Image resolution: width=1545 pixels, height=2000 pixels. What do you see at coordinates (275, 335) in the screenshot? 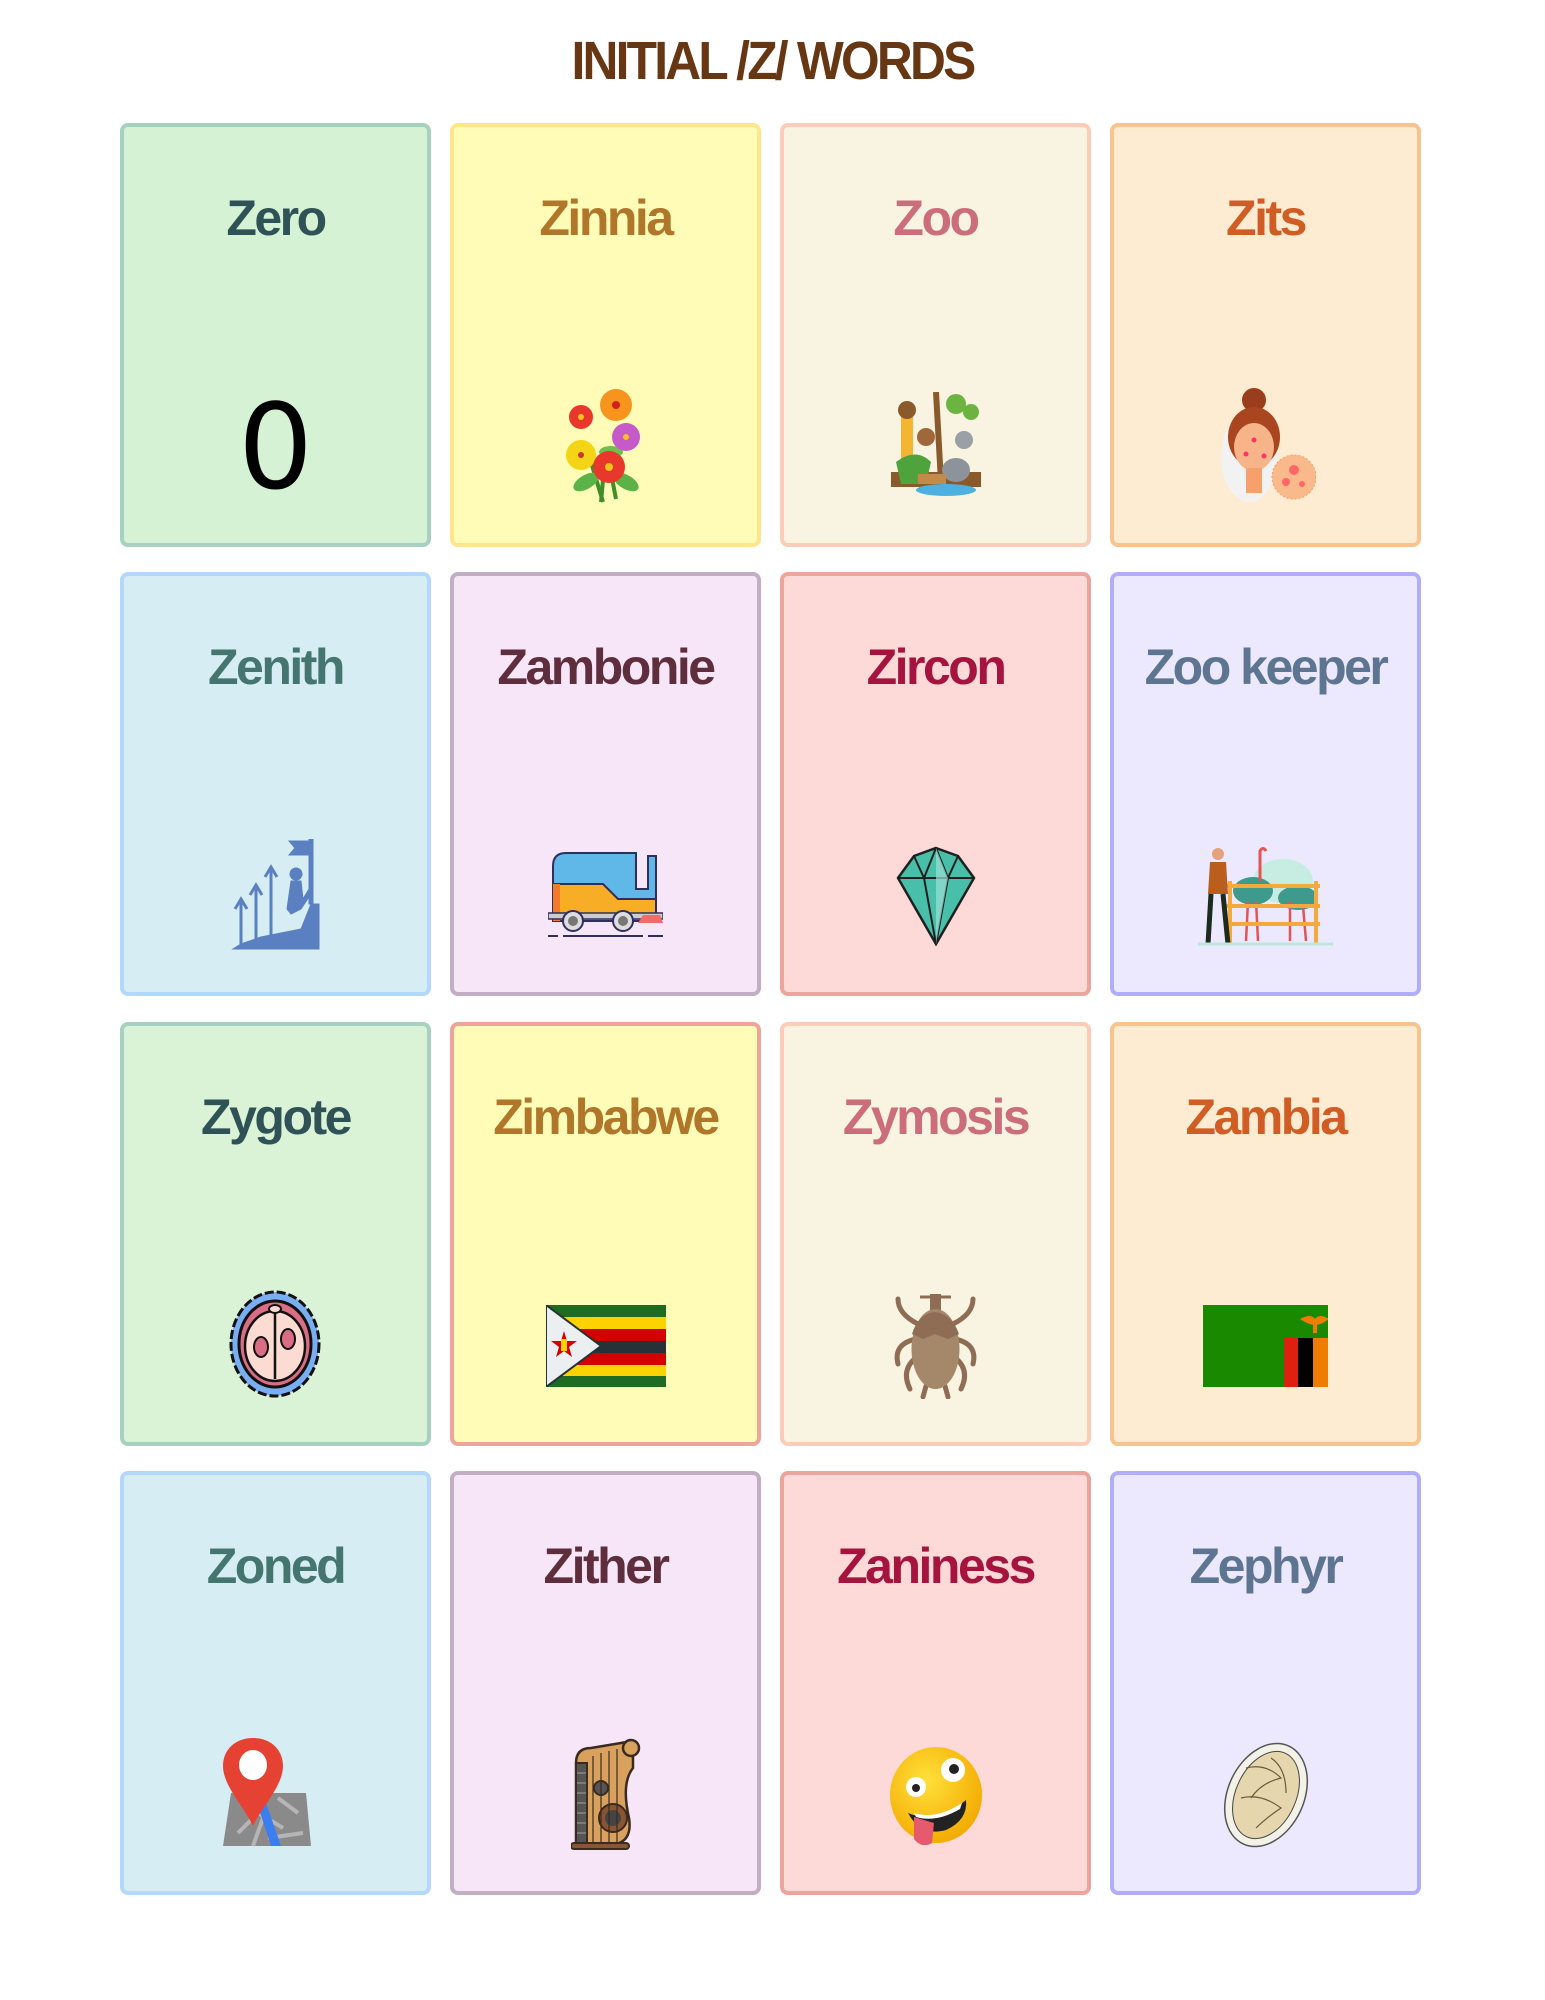
I see `word-card: Zero 0` at bounding box center [275, 335].